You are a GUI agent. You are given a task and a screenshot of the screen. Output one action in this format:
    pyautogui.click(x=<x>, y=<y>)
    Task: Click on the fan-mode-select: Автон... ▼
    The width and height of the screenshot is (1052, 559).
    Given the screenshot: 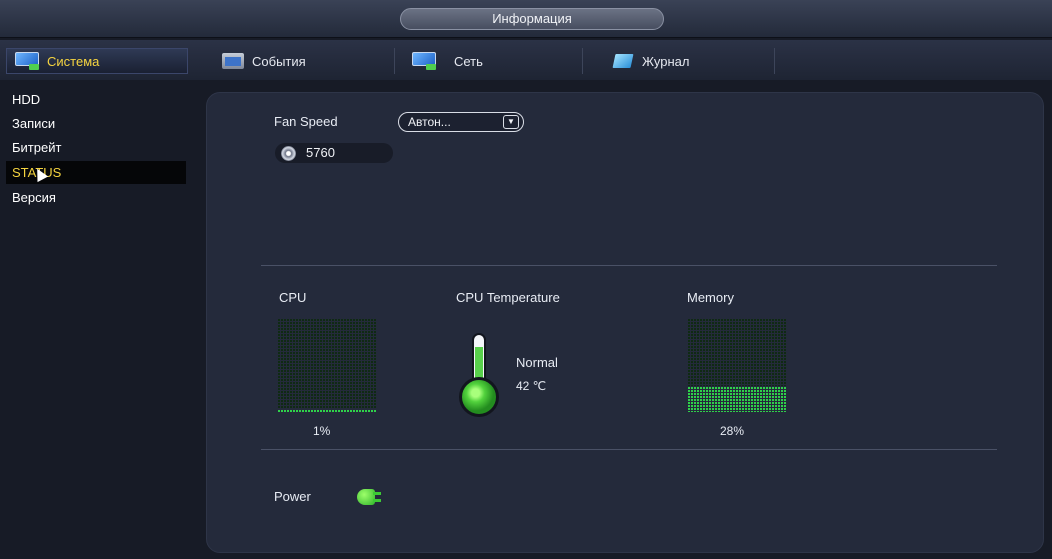 What is the action you would take?
    pyautogui.click(x=461, y=122)
    